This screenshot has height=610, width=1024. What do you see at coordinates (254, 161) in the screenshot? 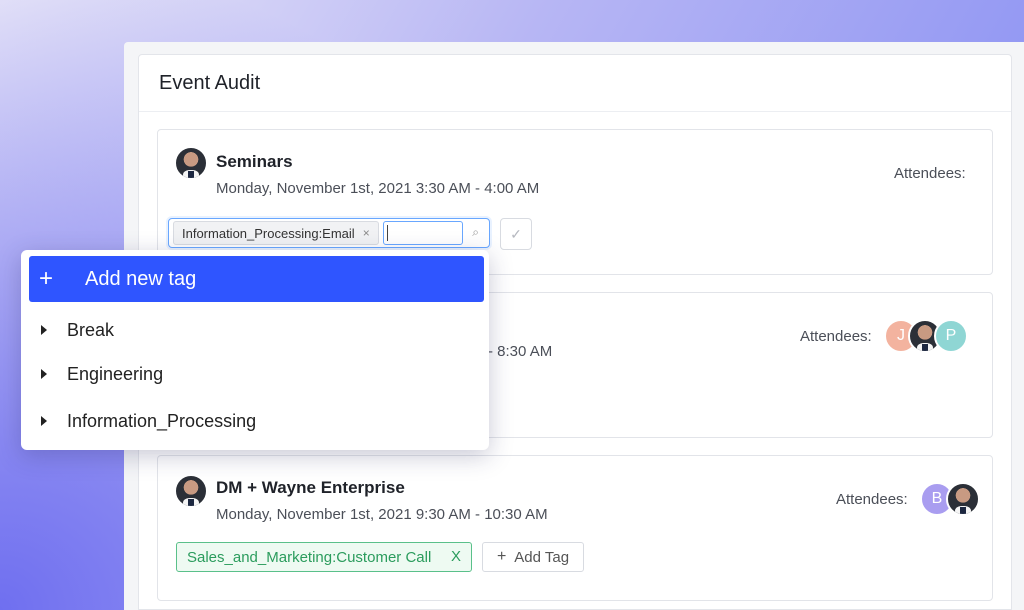
I see `event-title: Seminars` at bounding box center [254, 161].